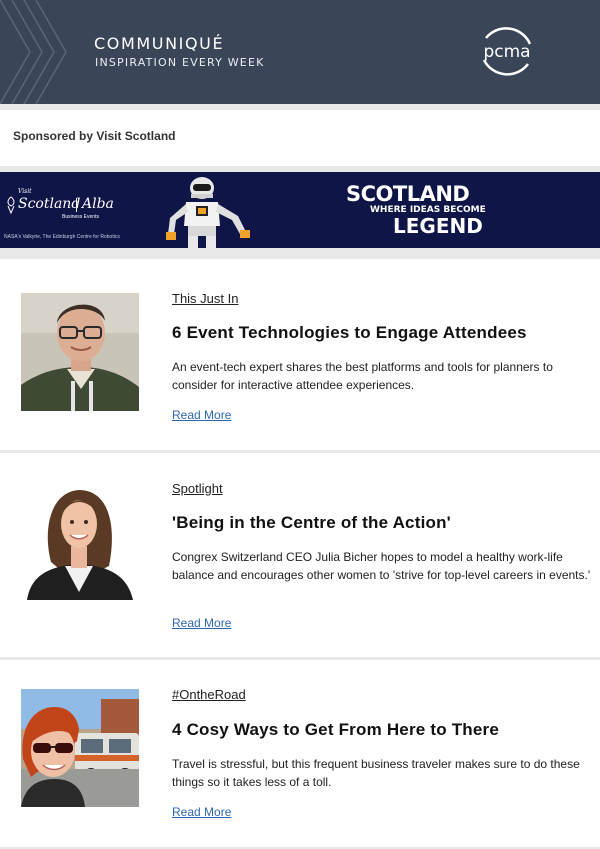 This screenshot has height=849, width=600. What do you see at coordinates (208, 212) in the screenshot?
I see `robot-illustration` at bounding box center [208, 212].